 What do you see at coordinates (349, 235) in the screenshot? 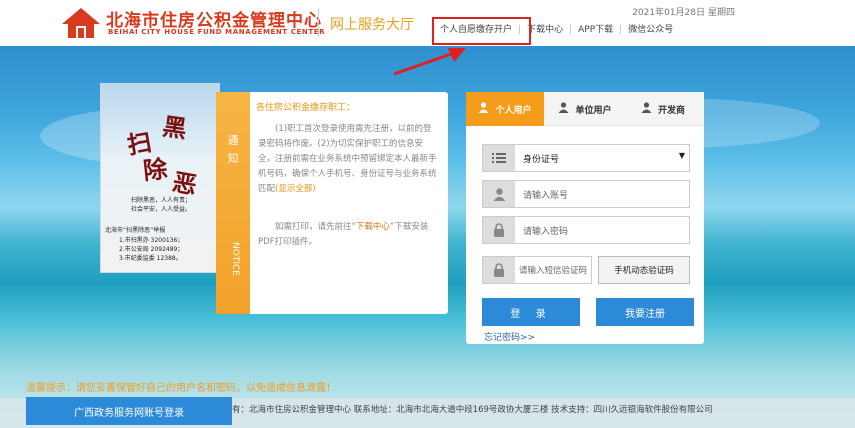
I see `notice-print: 如需打印，请先前往“下载中心”下载安装PDF打印插件。` at bounding box center [349, 235].